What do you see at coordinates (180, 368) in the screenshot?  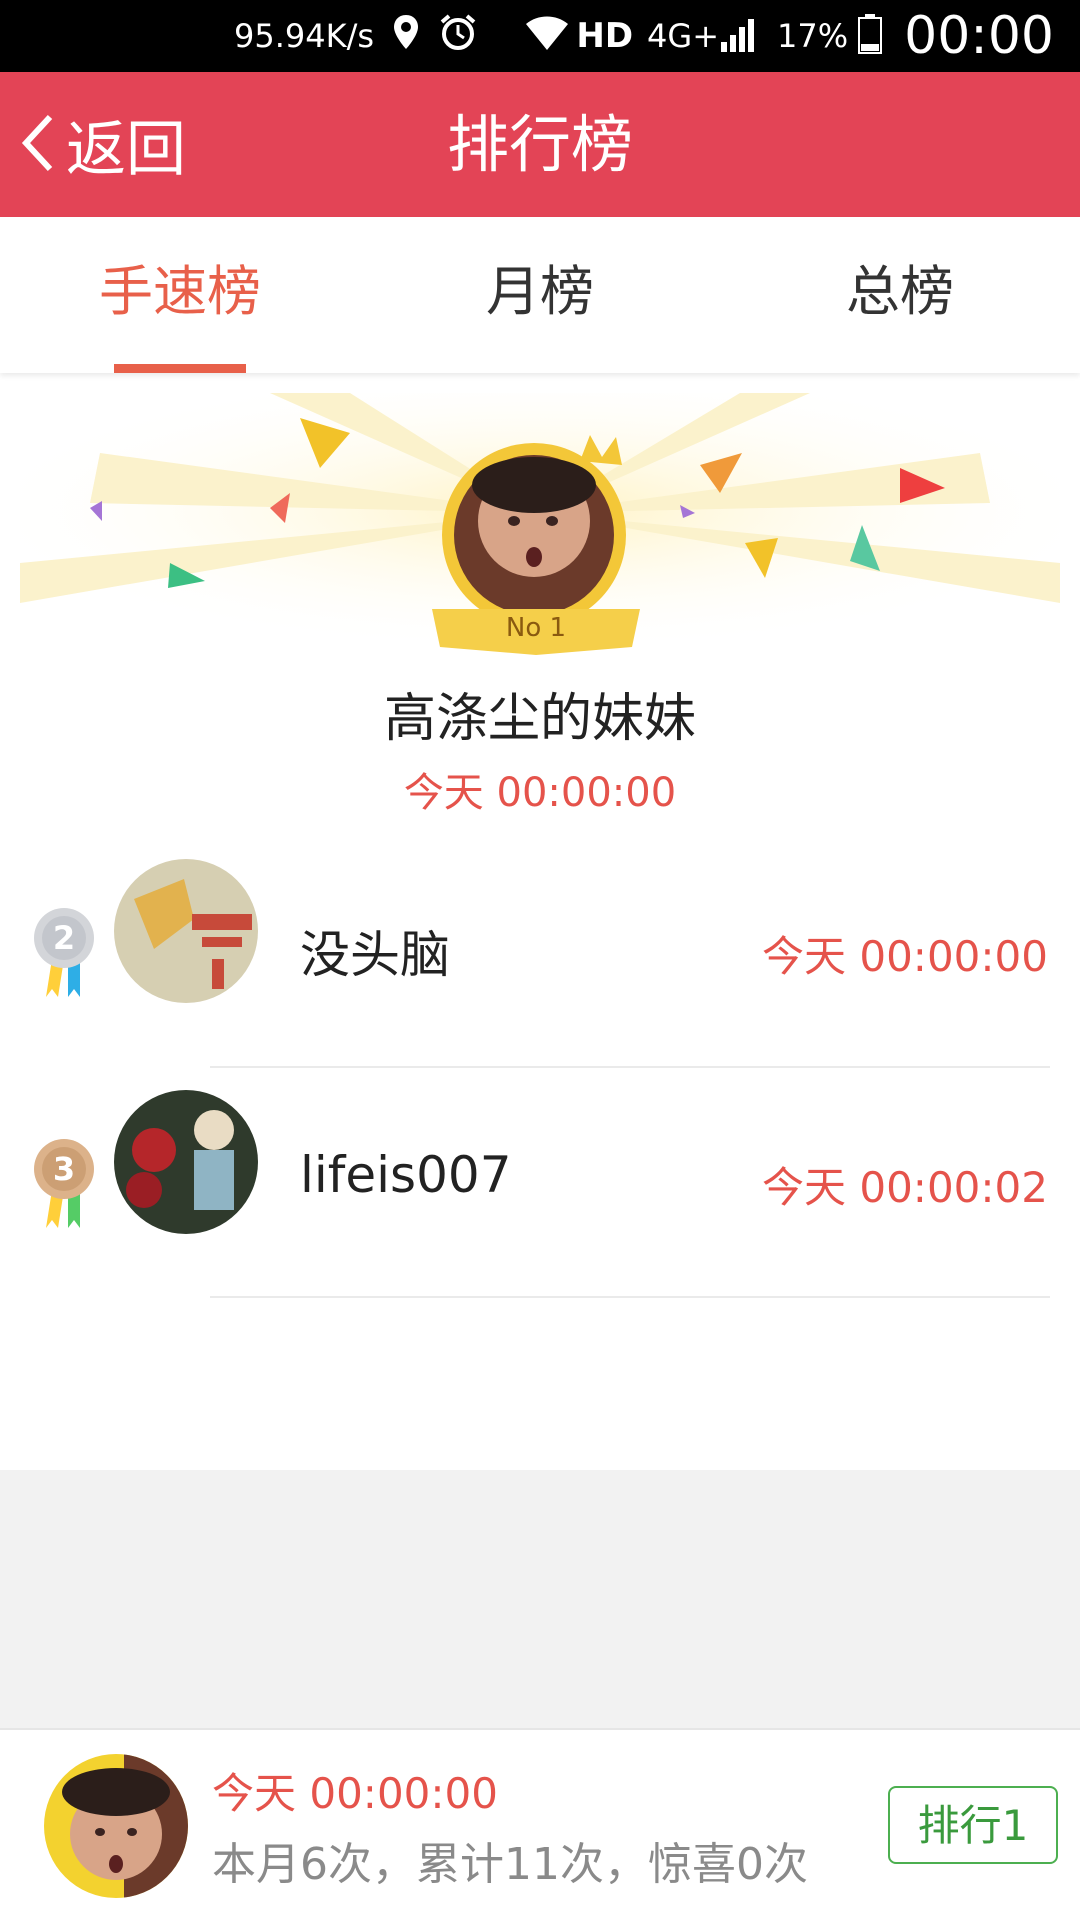 I see `tab-indicator` at bounding box center [180, 368].